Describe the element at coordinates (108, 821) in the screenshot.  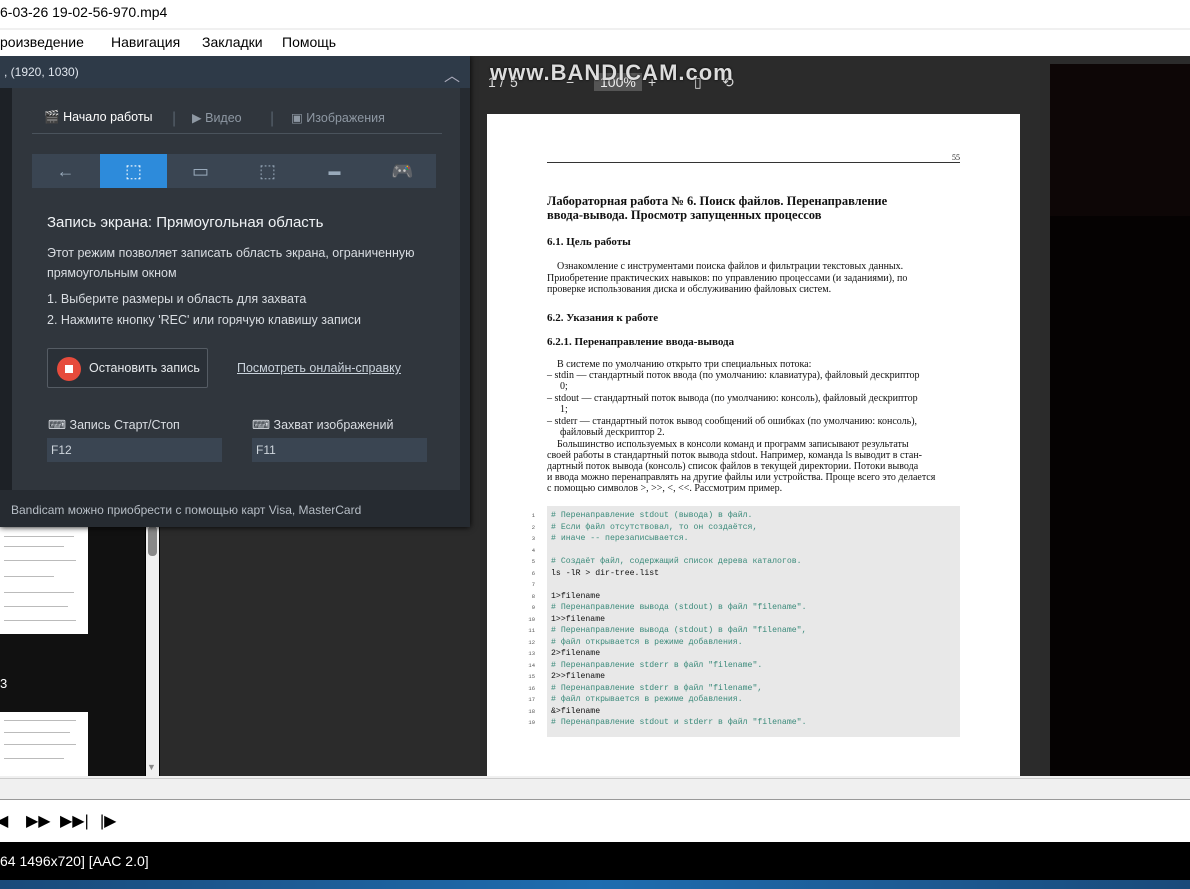
I see `frame-step-icon: |▶` at that location.